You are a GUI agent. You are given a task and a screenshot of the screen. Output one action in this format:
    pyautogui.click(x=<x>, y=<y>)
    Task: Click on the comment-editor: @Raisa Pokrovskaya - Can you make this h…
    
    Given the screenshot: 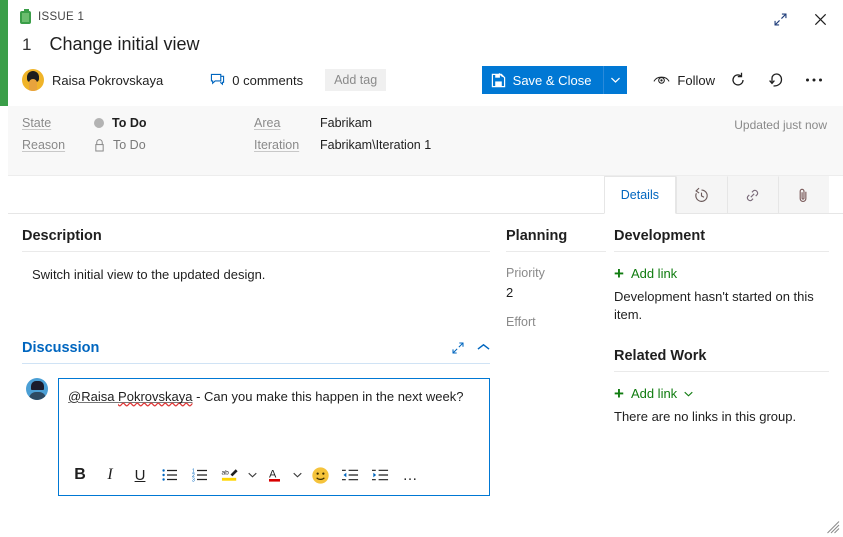 What is the action you would take?
    pyautogui.click(x=274, y=436)
    